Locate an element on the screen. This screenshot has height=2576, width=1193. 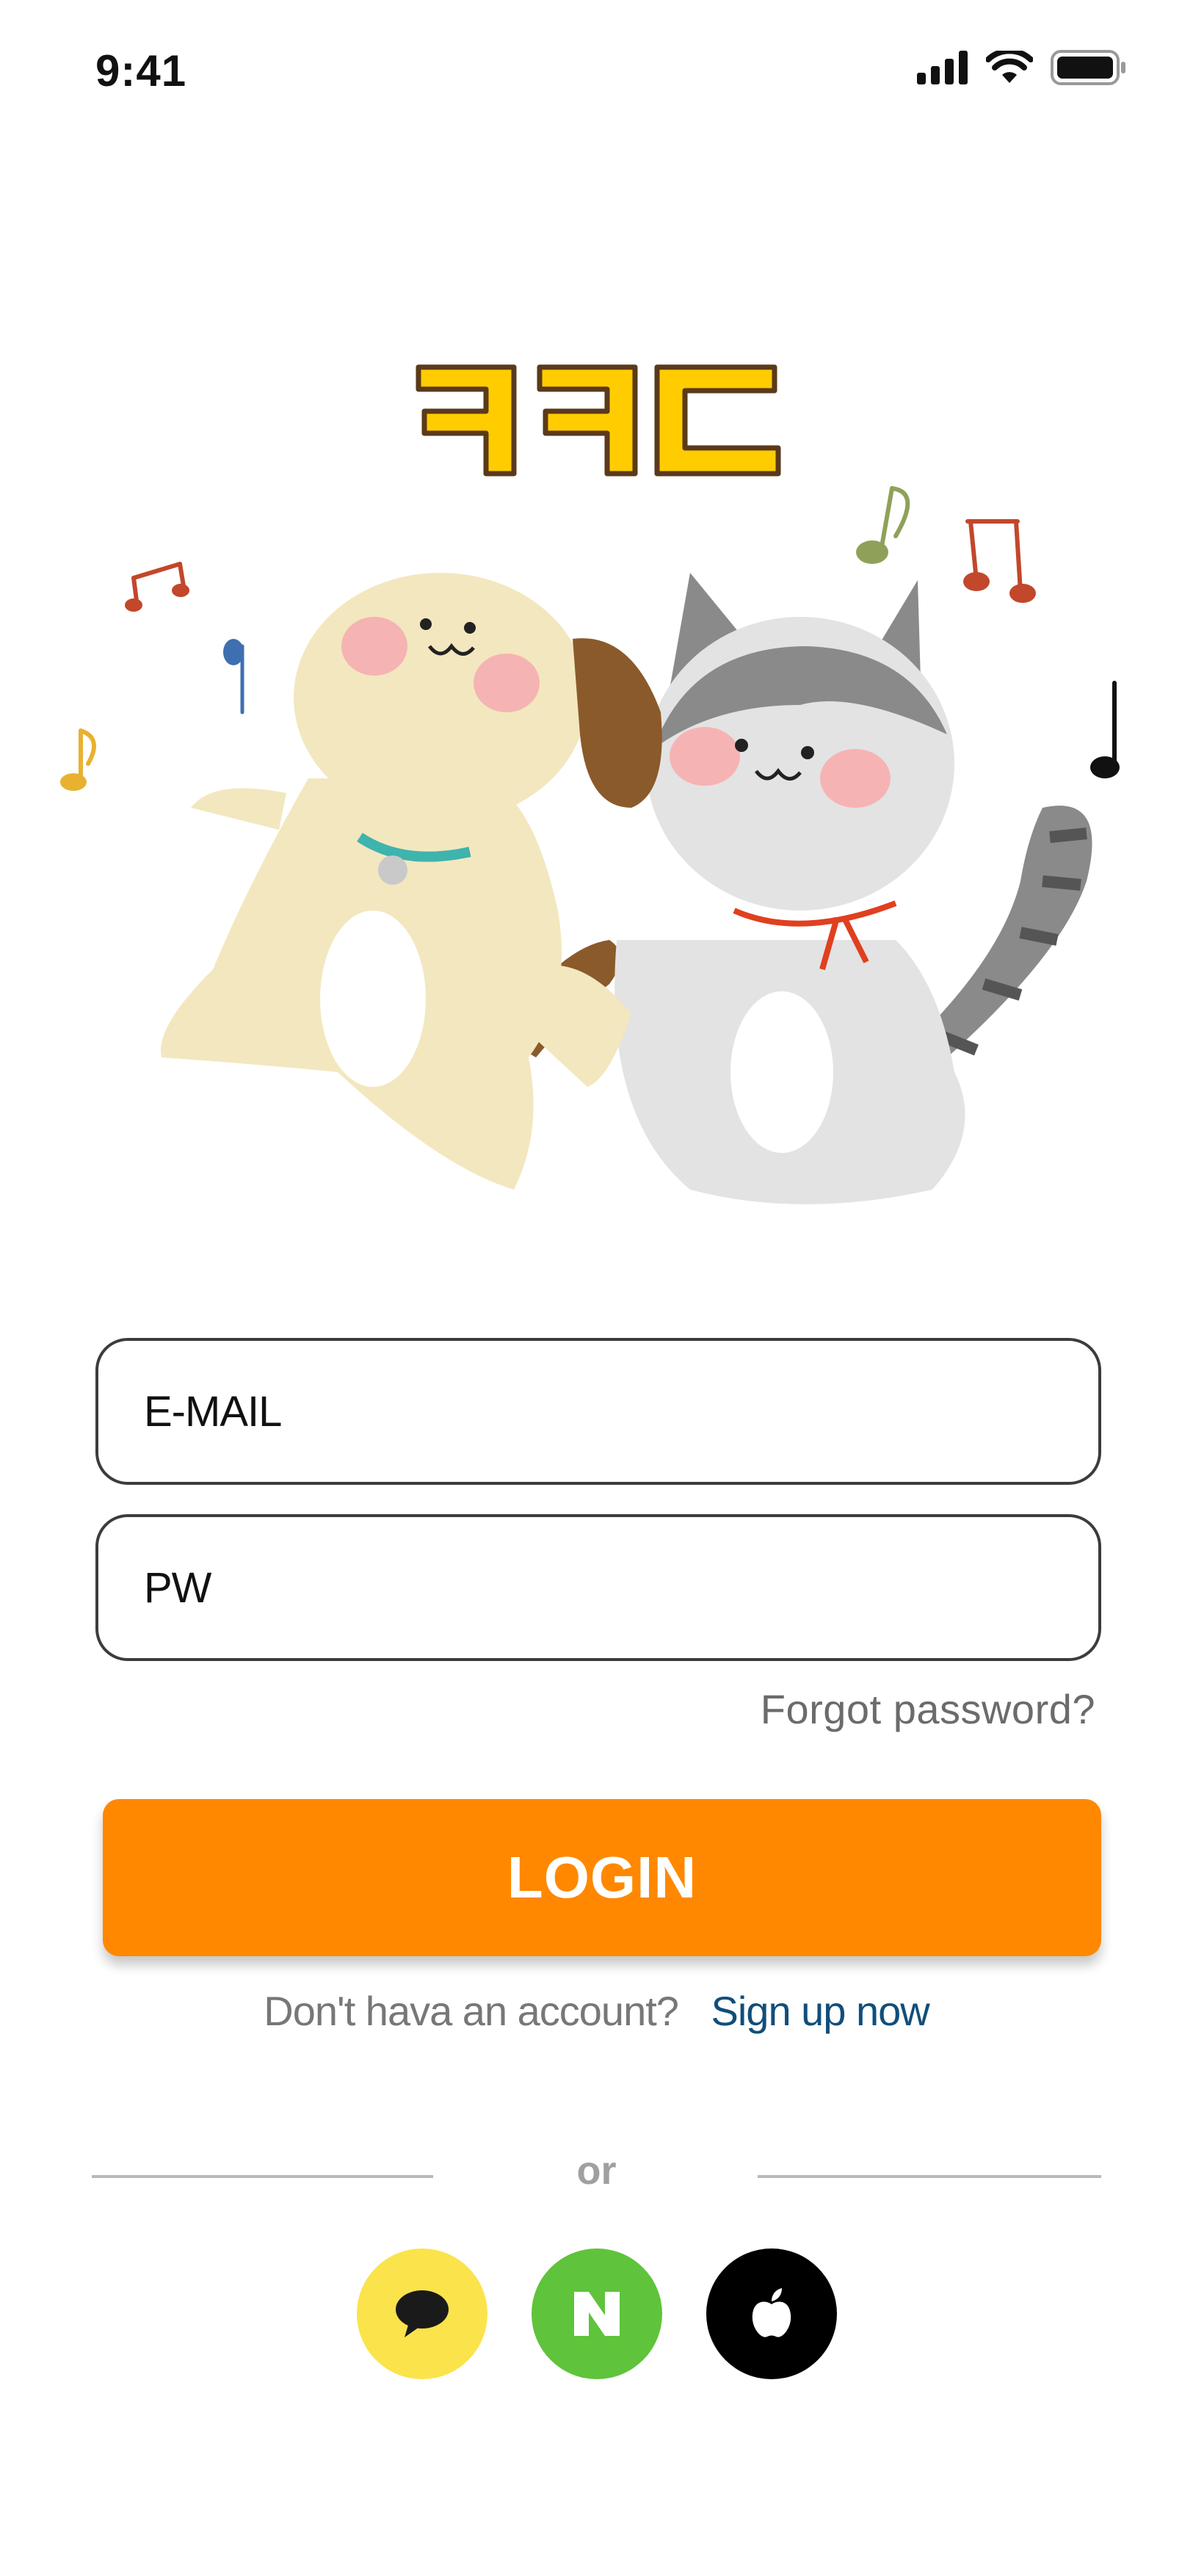
signal-icon is located at coordinates (942, 67).